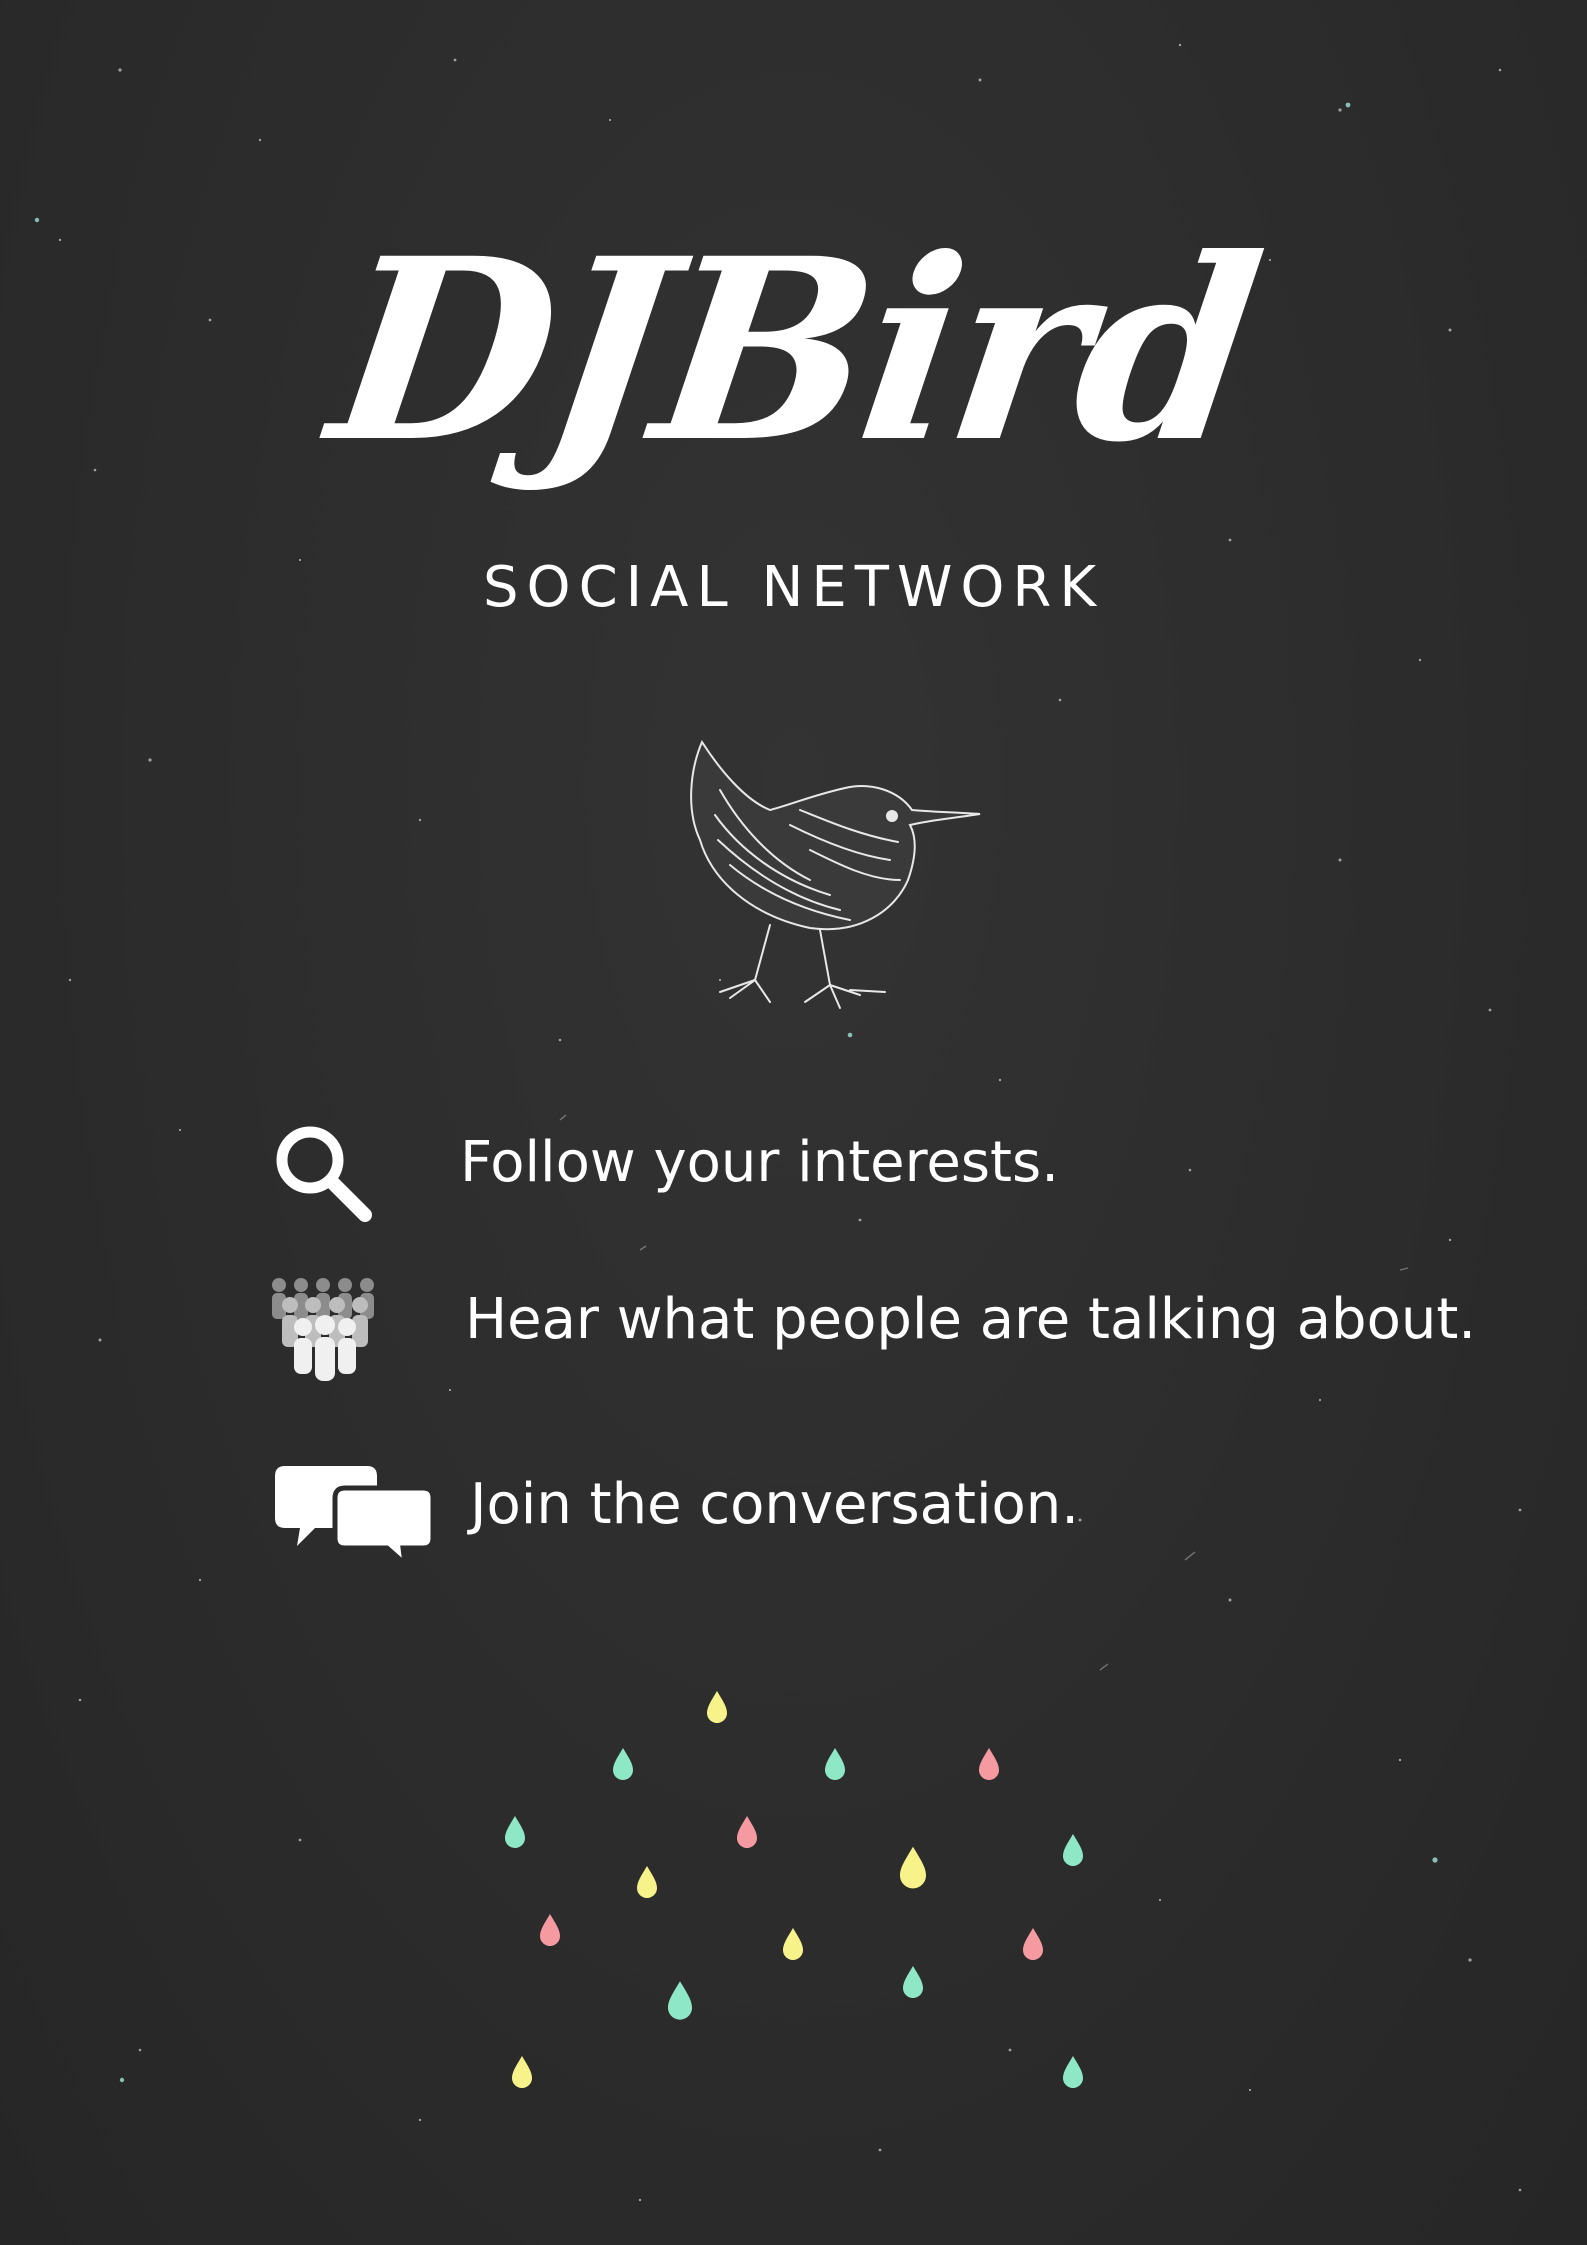 This screenshot has width=1587, height=2245. I want to click on brand-subtitle: SOCIAL NETWORK, so click(793, 587).